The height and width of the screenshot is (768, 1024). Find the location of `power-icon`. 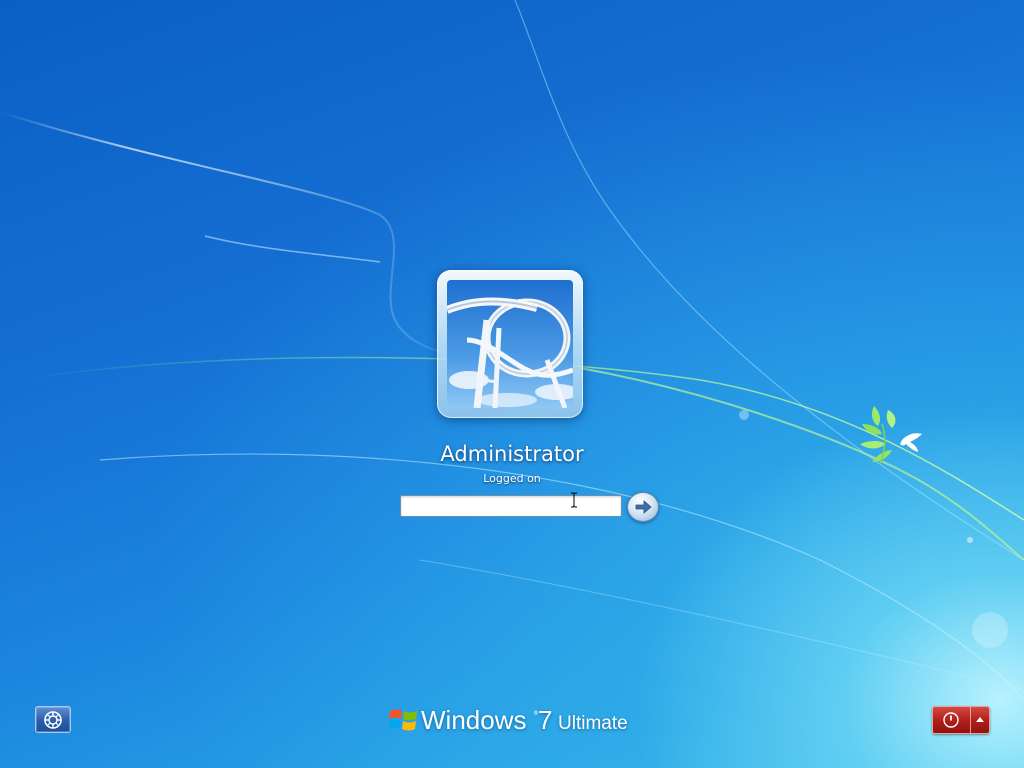

power-icon is located at coordinates (951, 720).